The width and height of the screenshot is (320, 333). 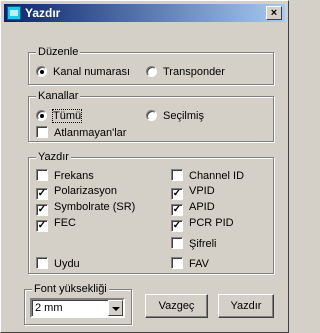 What do you see at coordinates (49, 308) in the screenshot?
I see `font-size-value: 2 mm` at bounding box center [49, 308].